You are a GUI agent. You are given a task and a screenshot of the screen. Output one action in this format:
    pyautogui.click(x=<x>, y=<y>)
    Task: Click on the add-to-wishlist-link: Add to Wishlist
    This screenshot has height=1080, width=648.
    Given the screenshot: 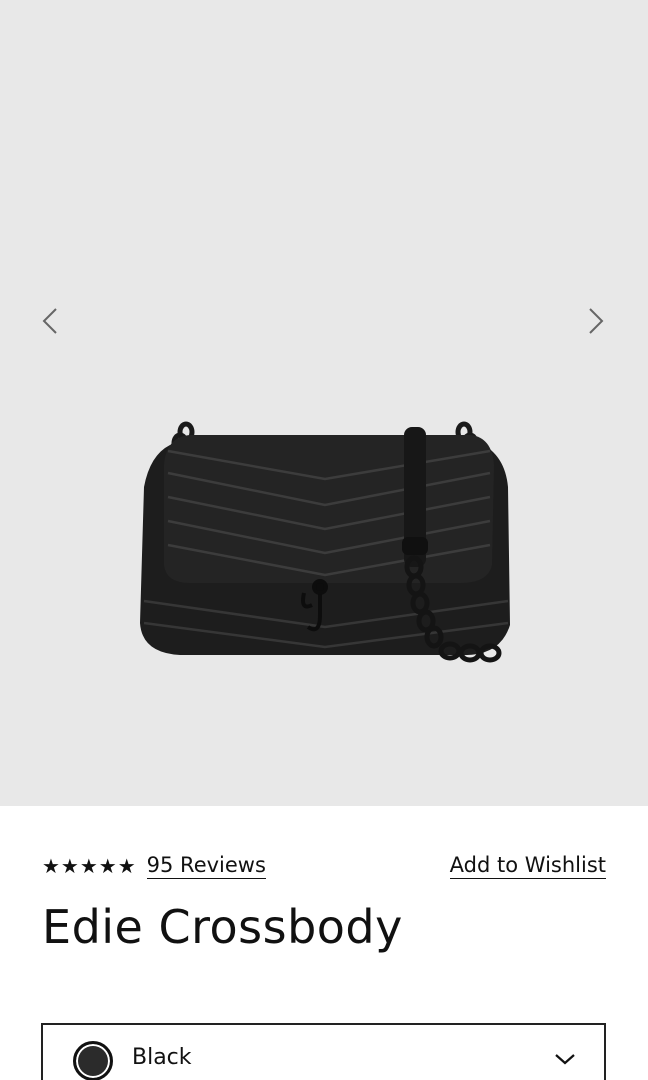 What is the action you would take?
    pyautogui.click(x=527, y=866)
    